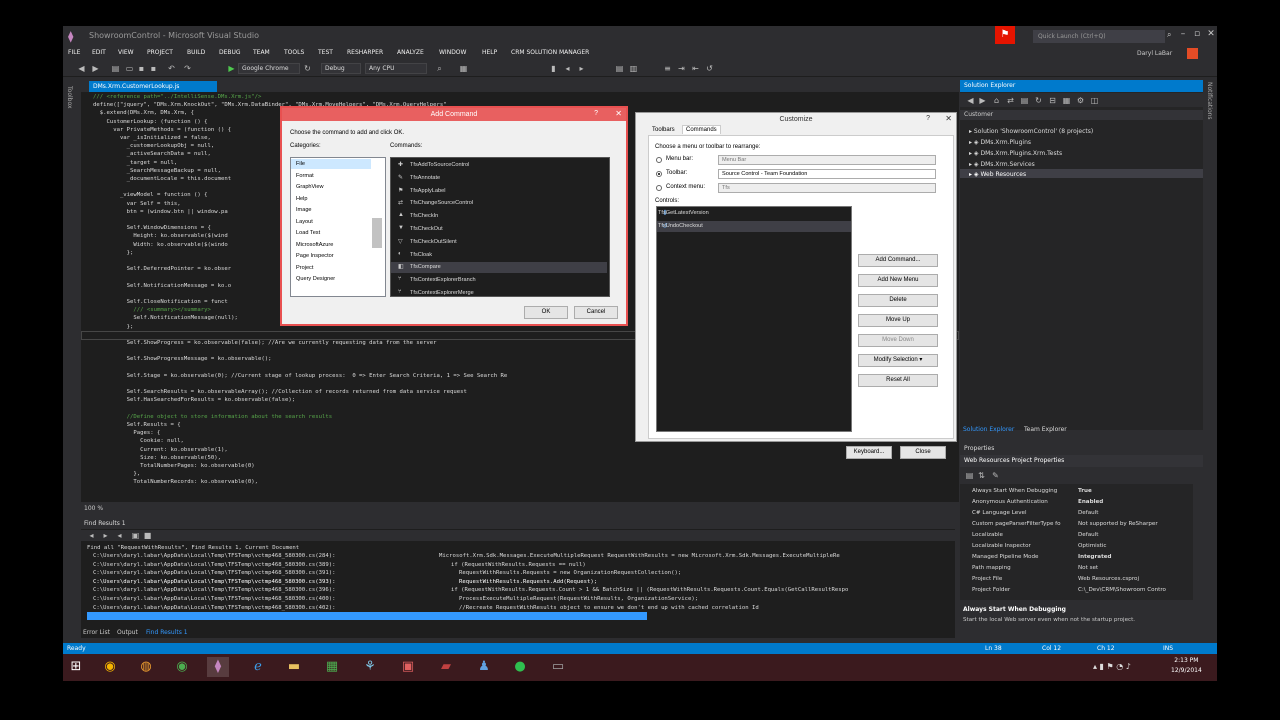 This screenshot has width=1280, height=720. Describe the element at coordinates (304, 222) in the screenshot. I see `category-item: Layout` at that location.